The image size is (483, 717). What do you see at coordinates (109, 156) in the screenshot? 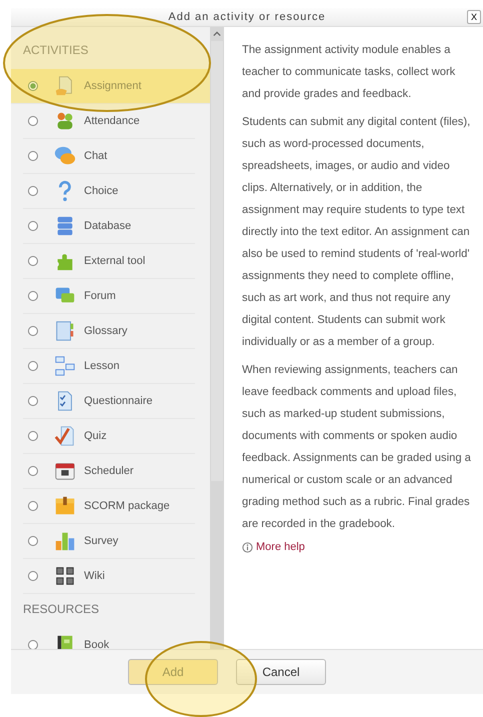
I see `module-option: Chat` at bounding box center [109, 156].